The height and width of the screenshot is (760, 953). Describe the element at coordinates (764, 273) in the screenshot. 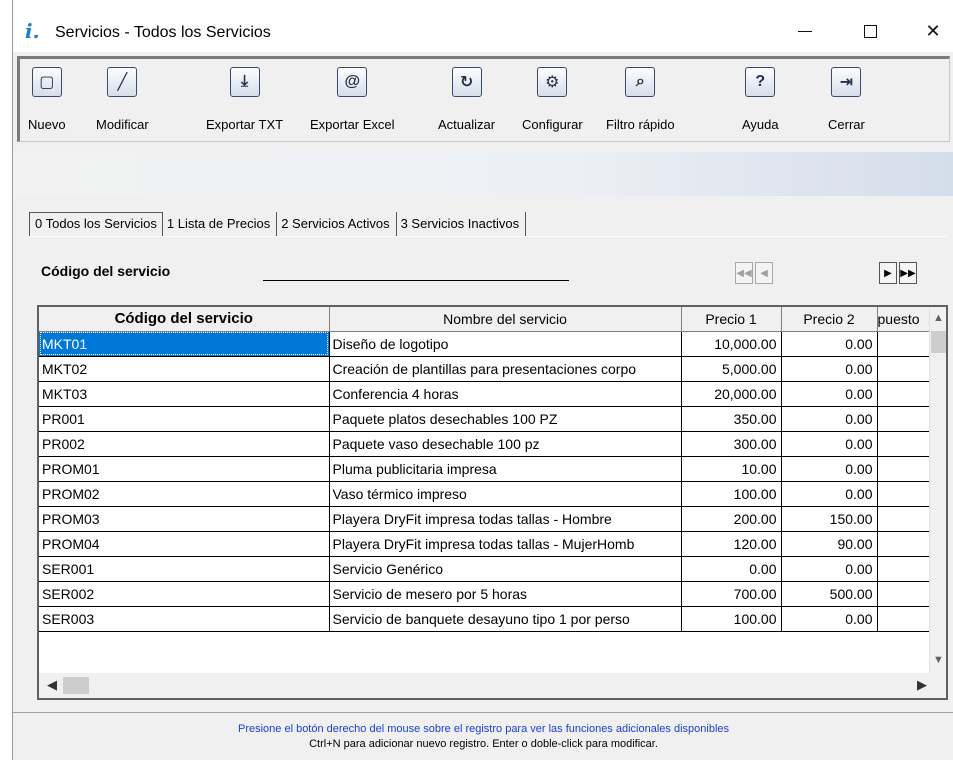

I see `previous-record-button: ◀` at that location.